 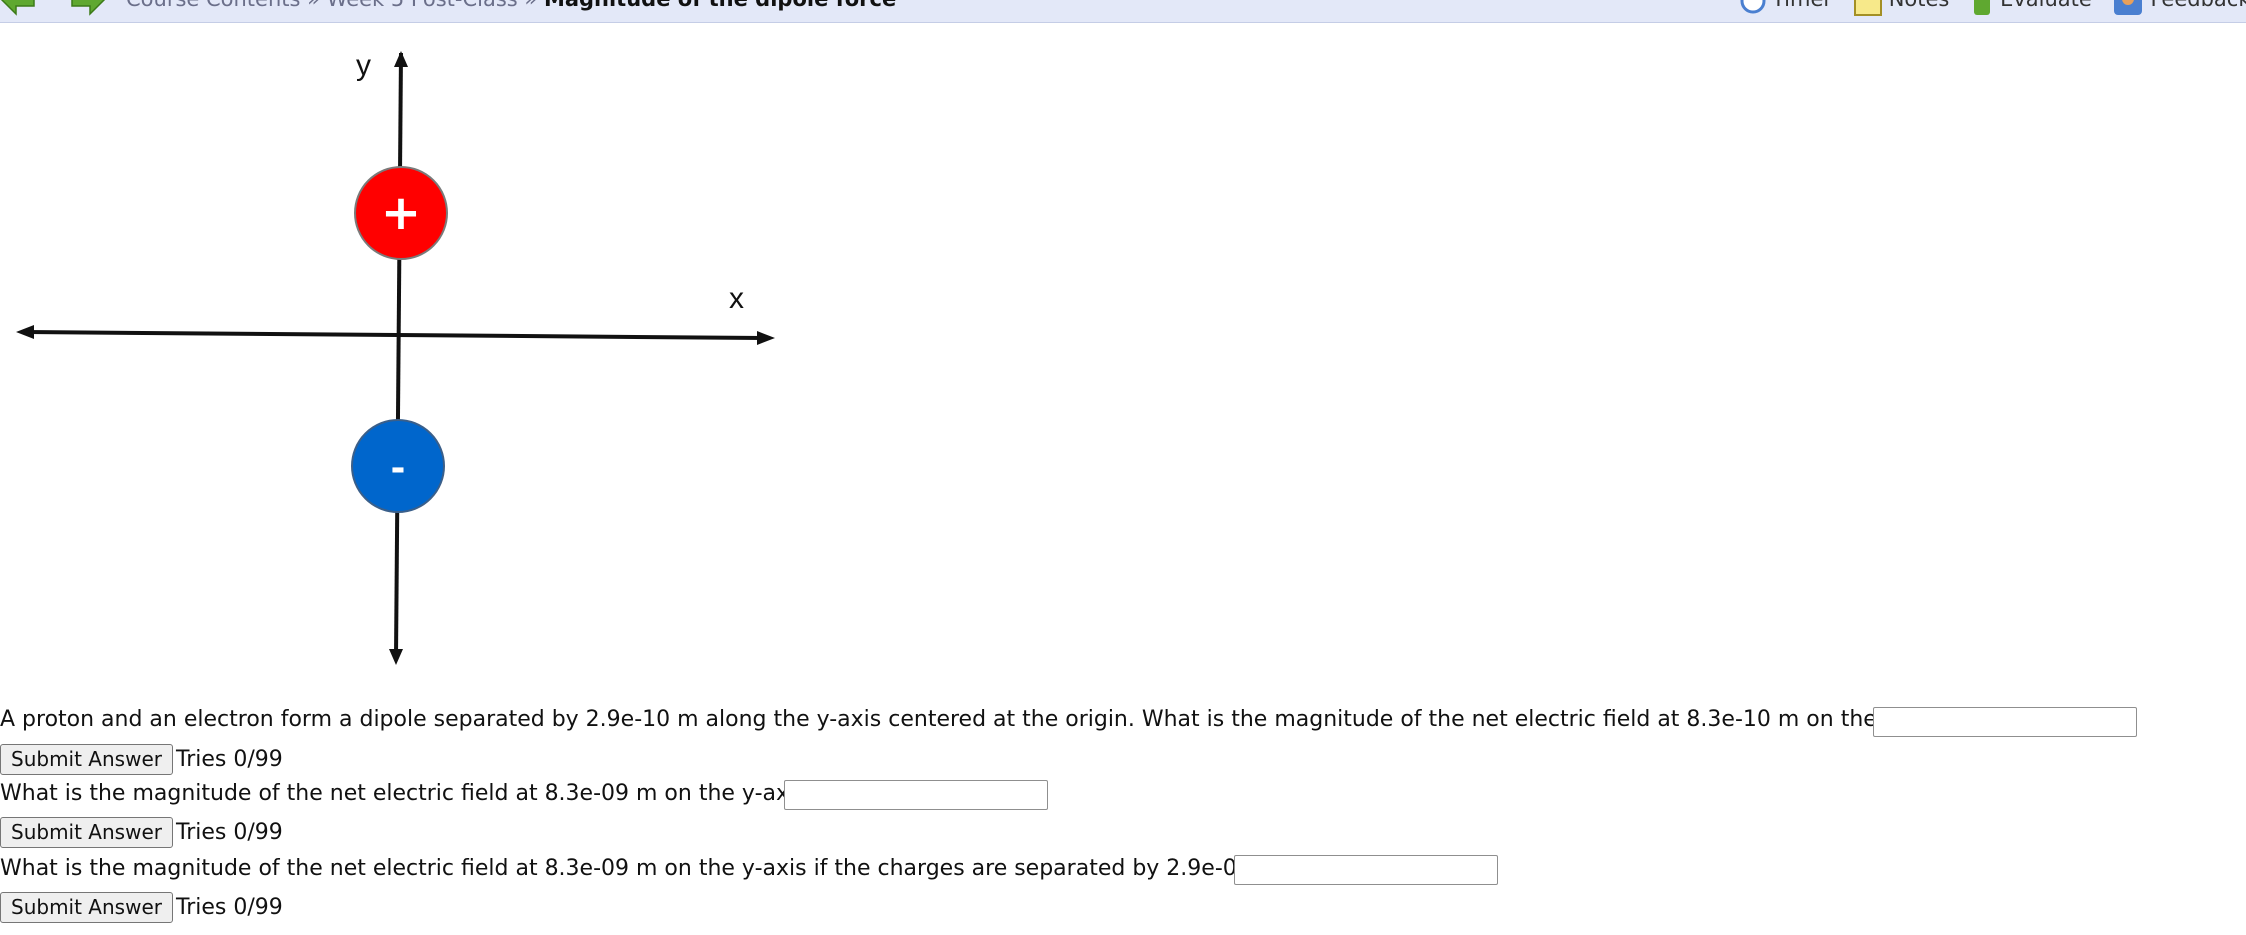 What do you see at coordinates (396, 657) in the screenshot?
I see `y-axis-arrow-down` at bounding box center [396, 657].